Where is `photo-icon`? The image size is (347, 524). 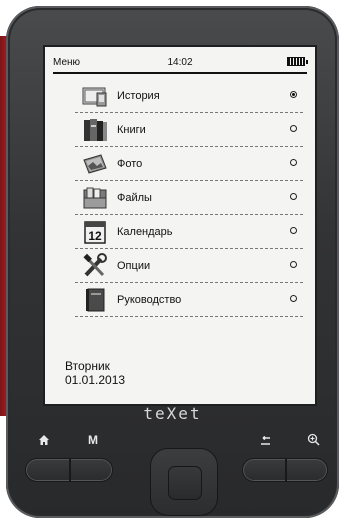
photo-icon is located at coordinates (95, 164).